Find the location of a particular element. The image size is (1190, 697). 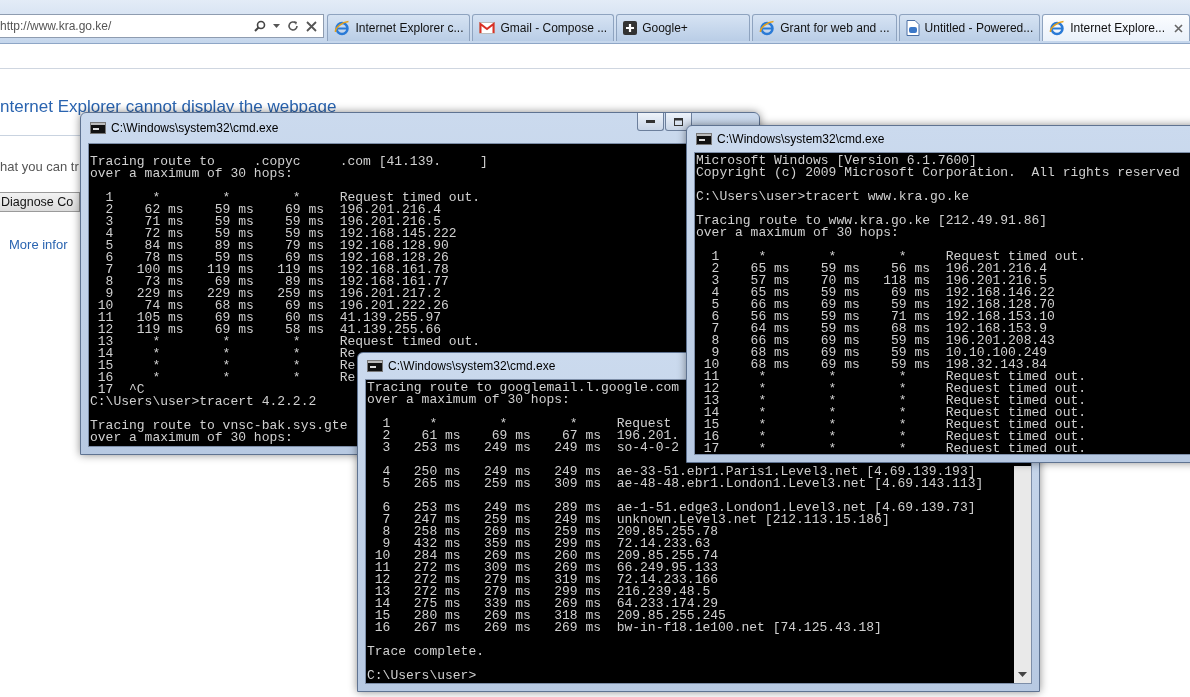

console-line: 9 68 ms 69 ms 59 ms 10.10.100.249 is located at coordinates (879, 353).